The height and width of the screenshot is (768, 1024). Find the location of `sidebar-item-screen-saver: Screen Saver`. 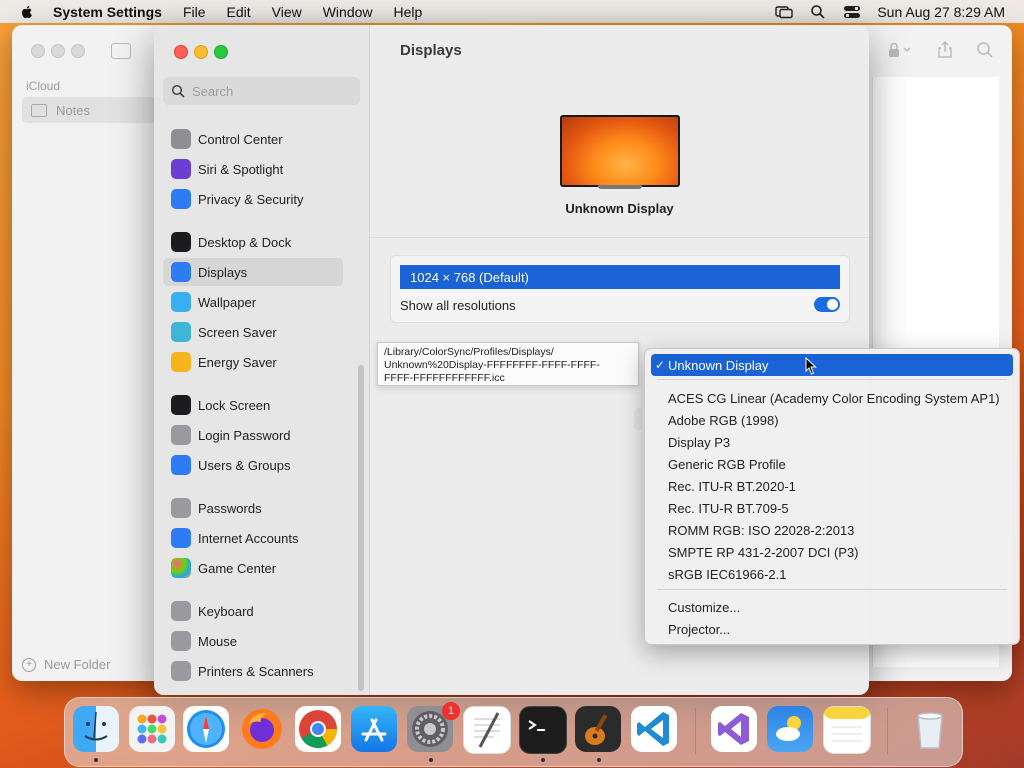

sidebar-item-screen-saver: Screen Saver is located at coordinates (253, 332).